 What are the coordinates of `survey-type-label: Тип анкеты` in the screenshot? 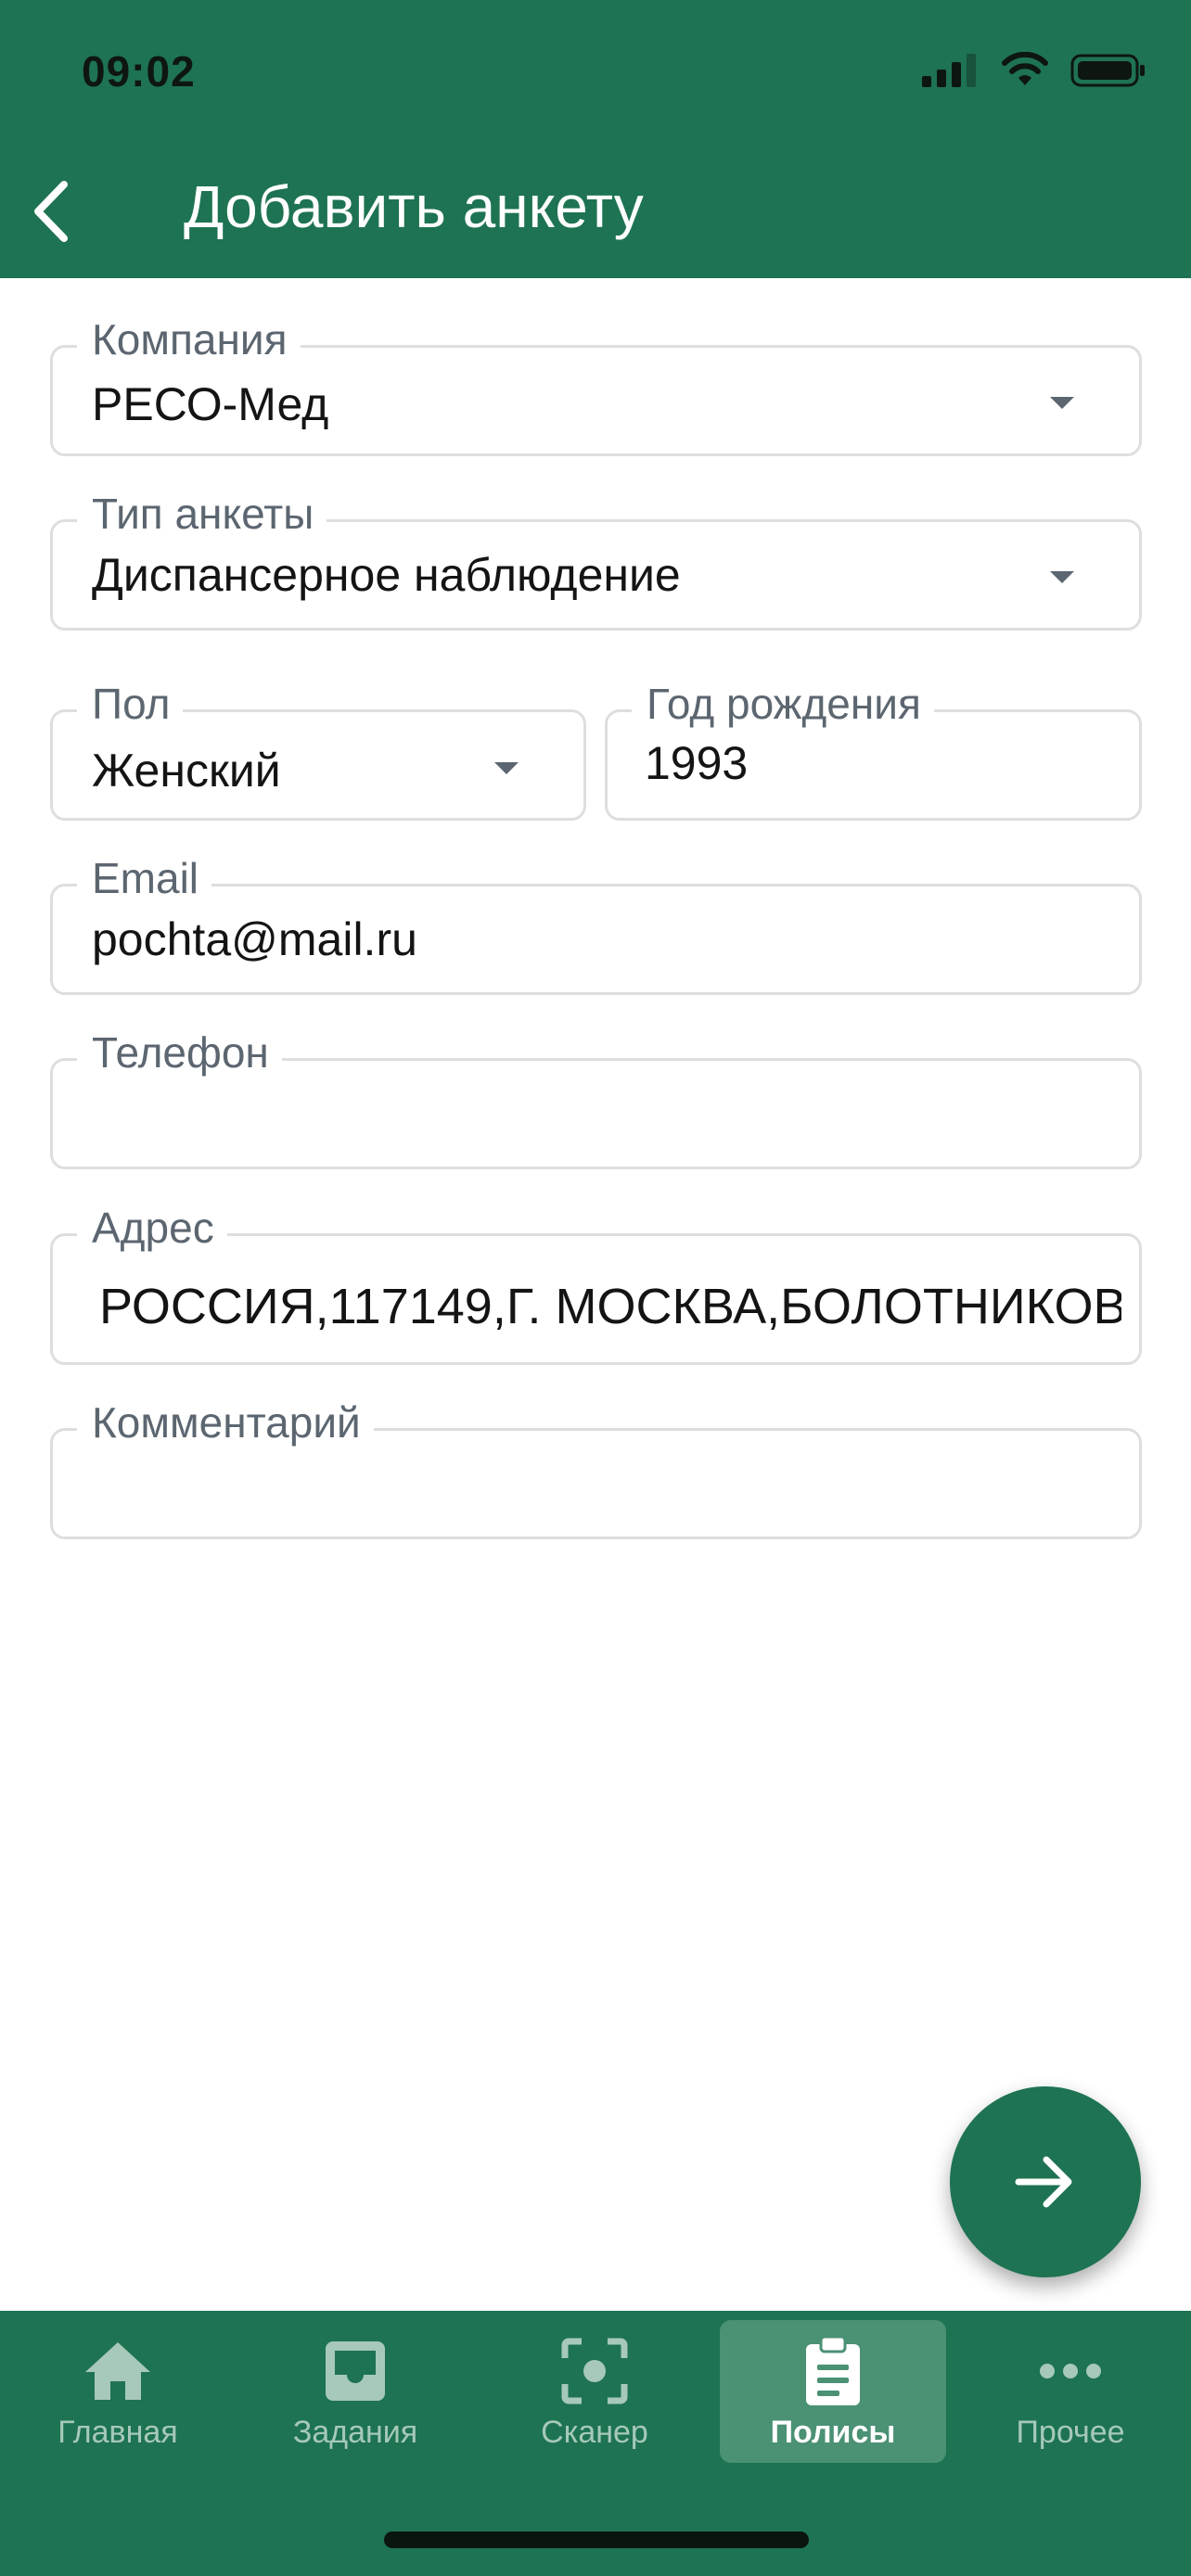 It's located at (202, 514).